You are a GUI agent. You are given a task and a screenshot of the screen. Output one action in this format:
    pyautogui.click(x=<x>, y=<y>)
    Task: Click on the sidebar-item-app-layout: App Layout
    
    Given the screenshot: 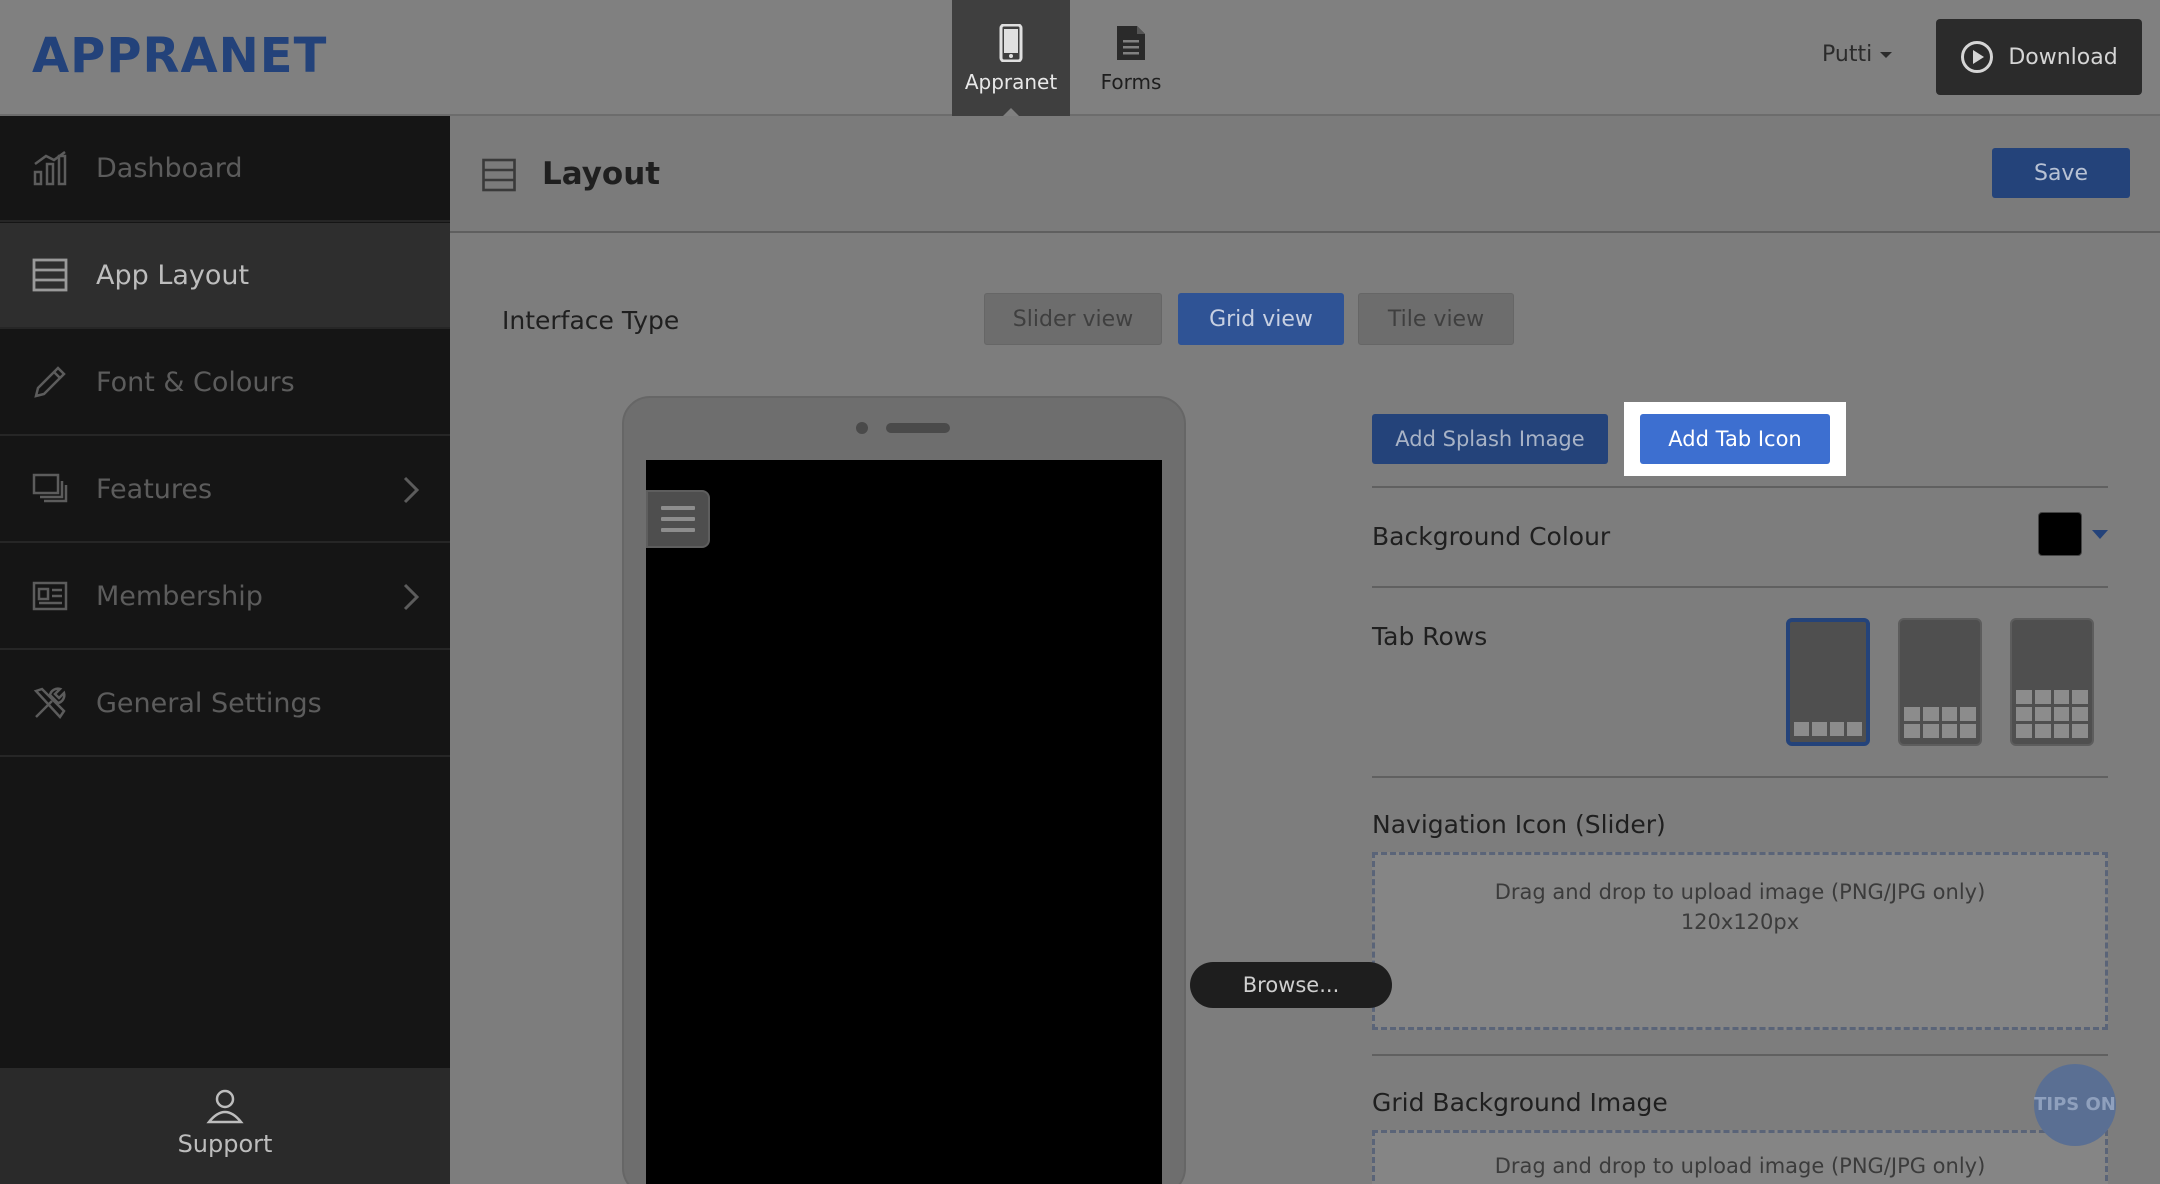 What is the action you would take?
    pyautogui.click(x=225, y=276)
    